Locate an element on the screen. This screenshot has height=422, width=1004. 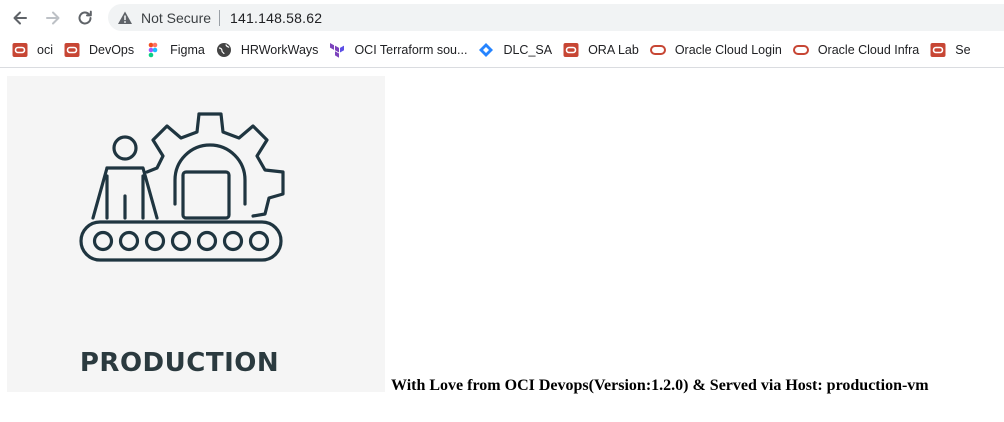
bookmark-oracle-cloud-infra: Oracle Cloud Infra is located at coordinates (856, 50).